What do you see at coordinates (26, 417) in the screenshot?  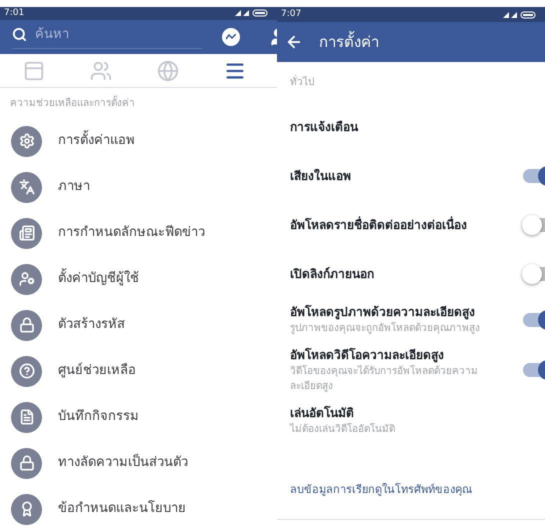 I see `document-icon` at bounding box center [26, 417].